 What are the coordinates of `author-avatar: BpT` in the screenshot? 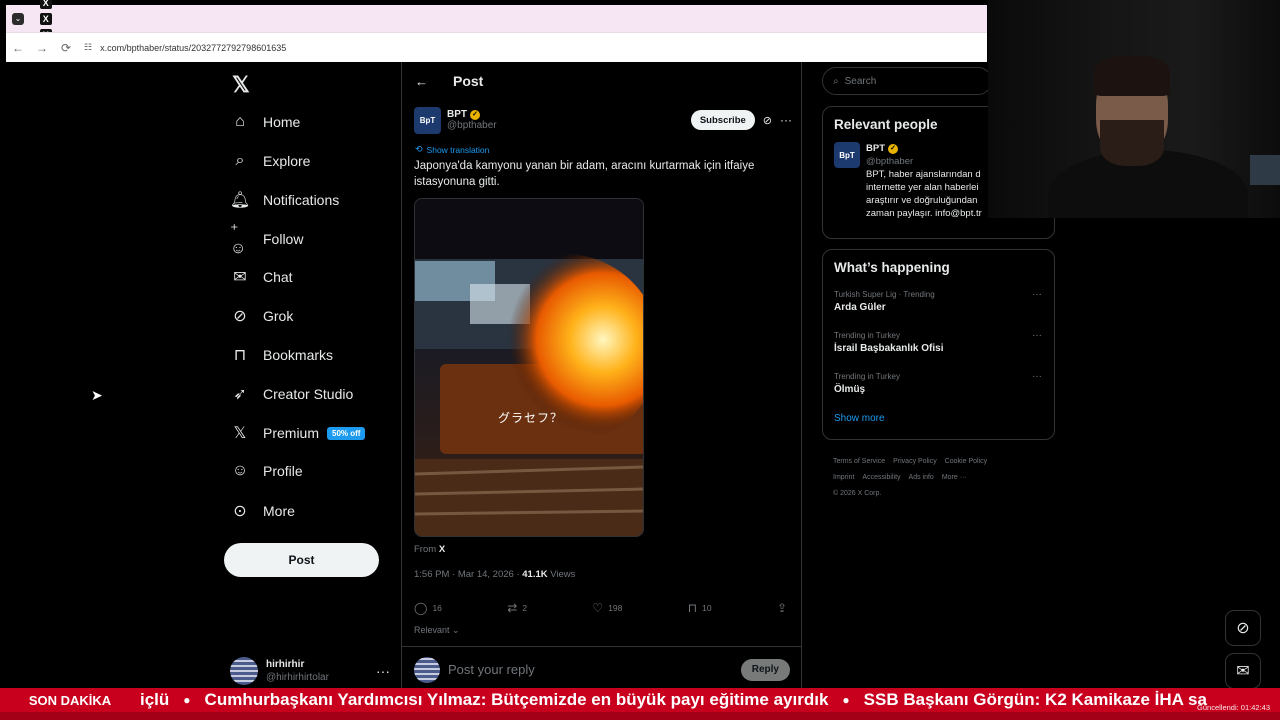 It's located at (427, 120).